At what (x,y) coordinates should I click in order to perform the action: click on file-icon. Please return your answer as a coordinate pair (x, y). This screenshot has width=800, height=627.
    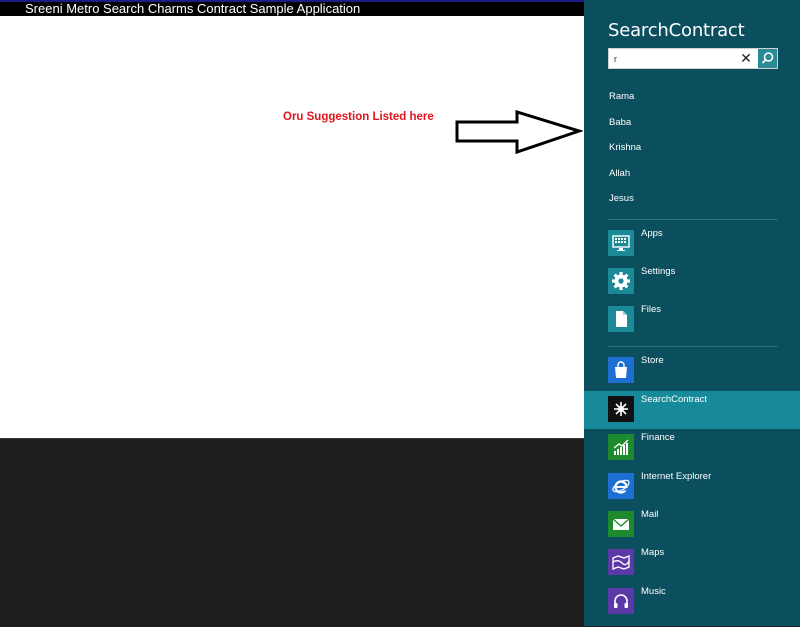
    Looking at the image, I should click on (621, 319).